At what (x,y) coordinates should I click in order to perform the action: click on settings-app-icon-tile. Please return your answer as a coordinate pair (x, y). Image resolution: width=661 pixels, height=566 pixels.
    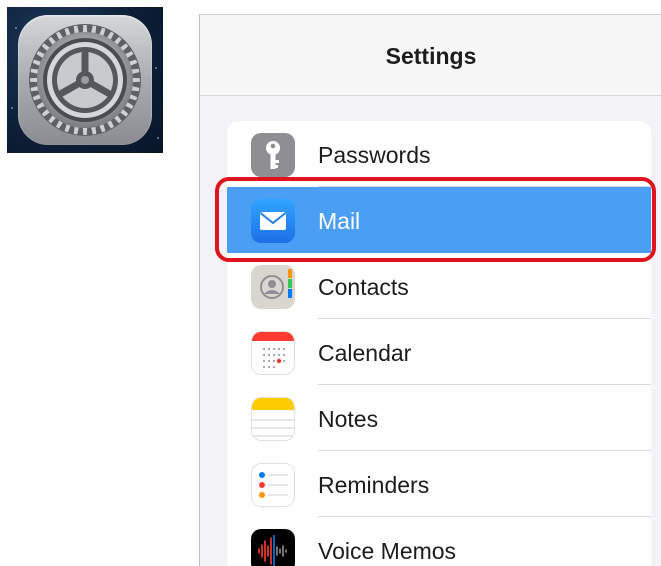
    Looking at the image, I should click on (85, 80).